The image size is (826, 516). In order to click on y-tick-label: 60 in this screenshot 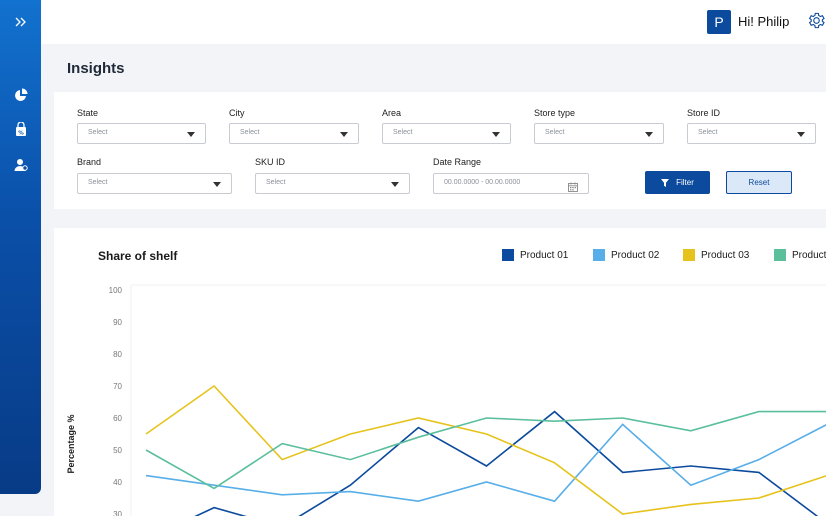, I will do `click(117, 418)`.